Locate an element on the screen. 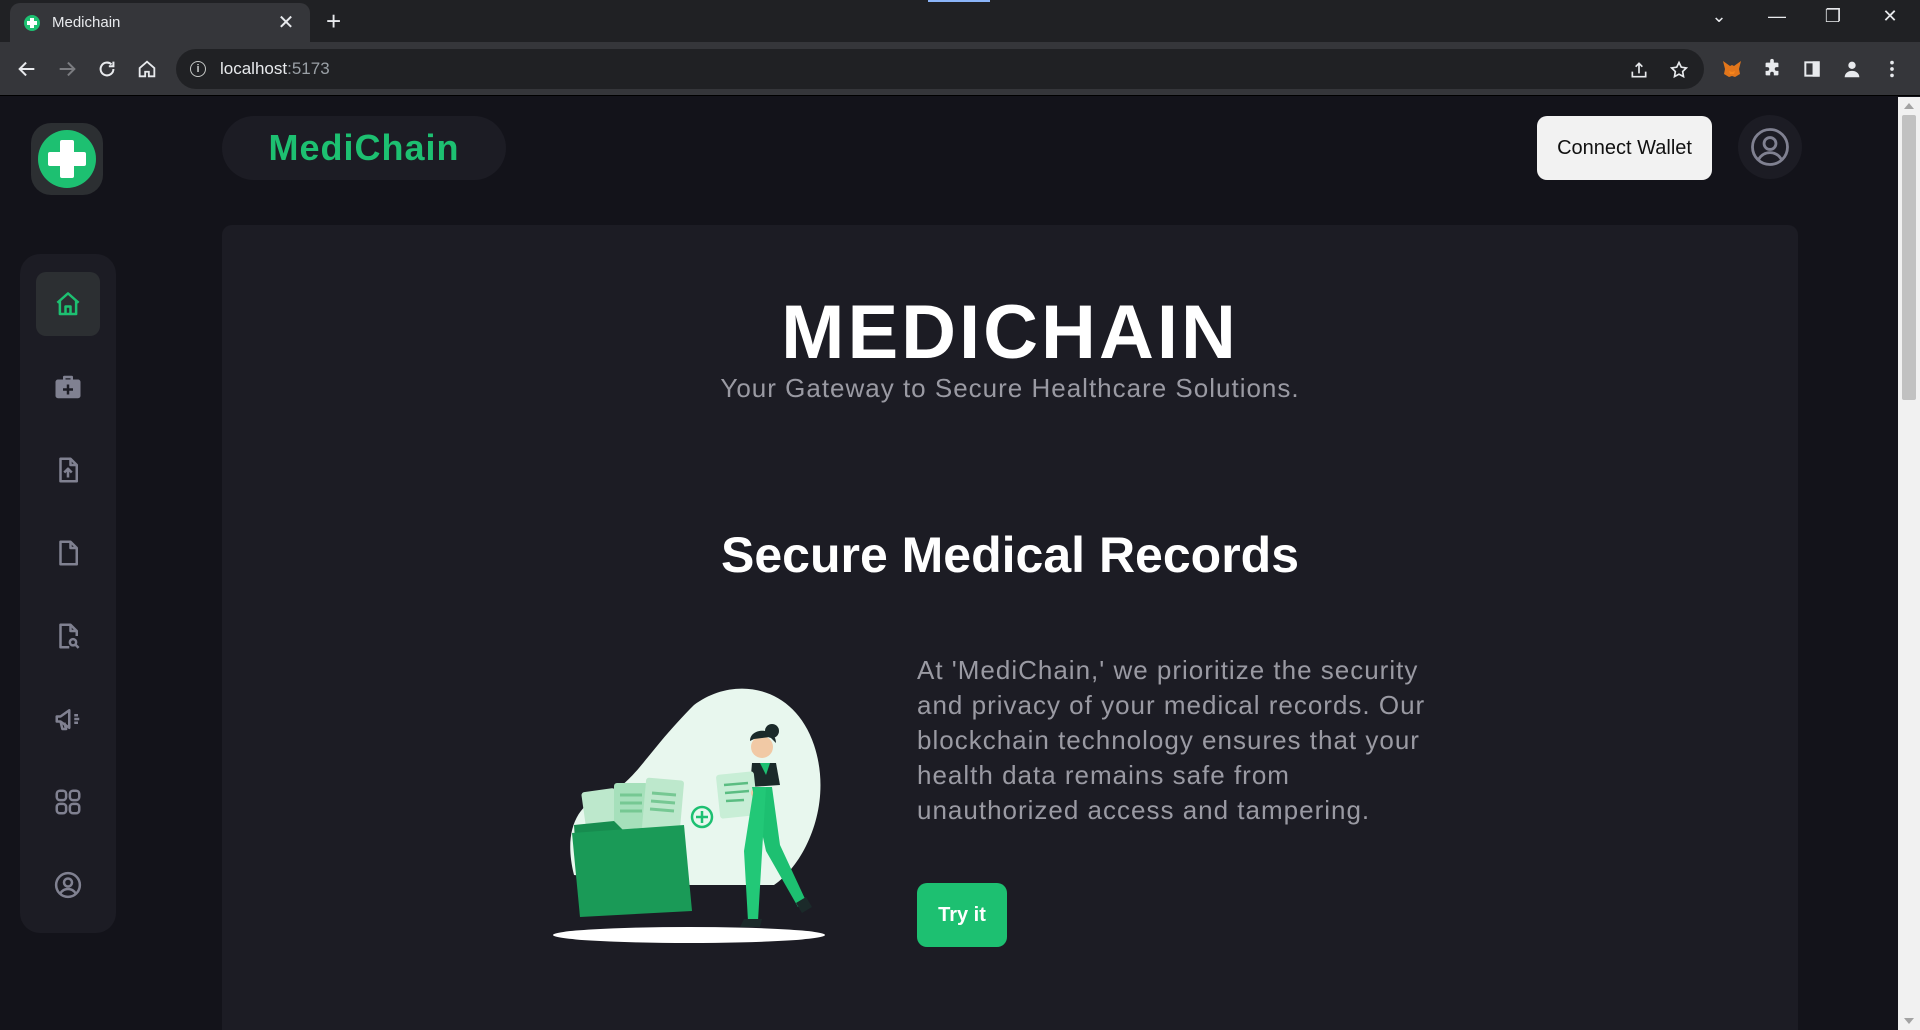  brand-name: MediChain is located at coordinates (364, 147).